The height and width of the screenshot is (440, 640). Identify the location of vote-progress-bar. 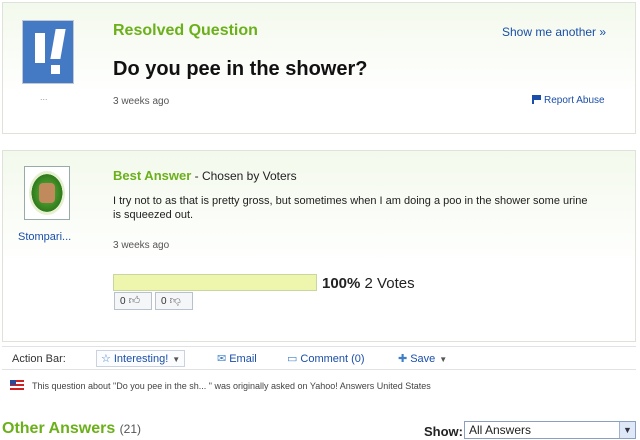
(215, 282).